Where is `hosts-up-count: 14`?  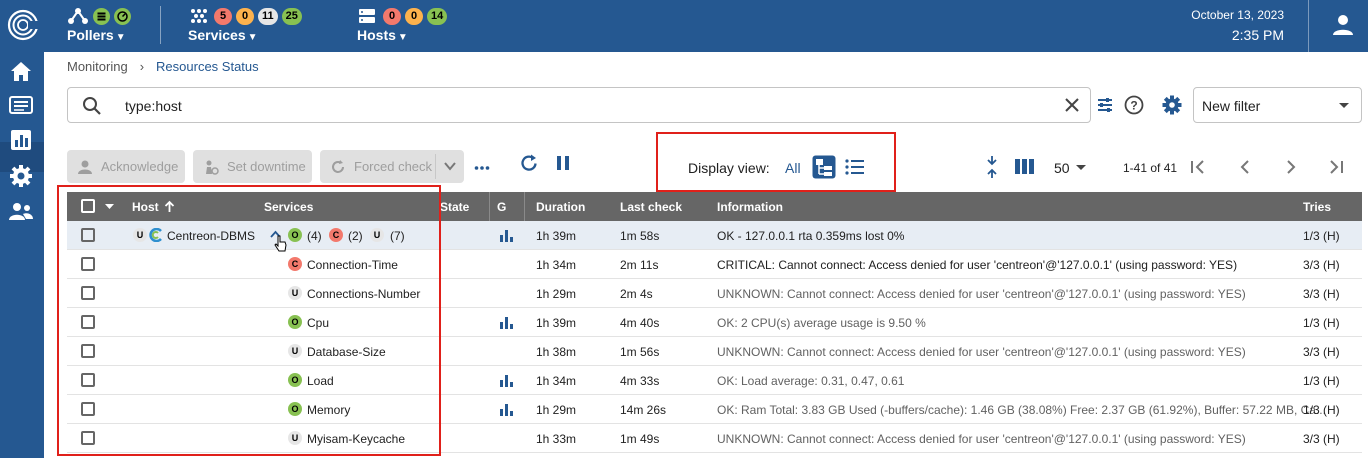
hosts-up-count: 14 is located at coordinates (437, 16).